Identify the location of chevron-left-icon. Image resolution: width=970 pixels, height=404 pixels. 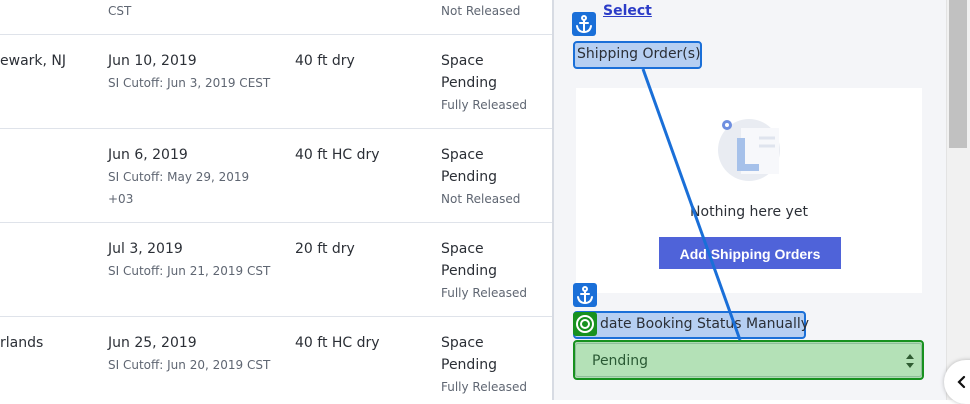
(961, 382).